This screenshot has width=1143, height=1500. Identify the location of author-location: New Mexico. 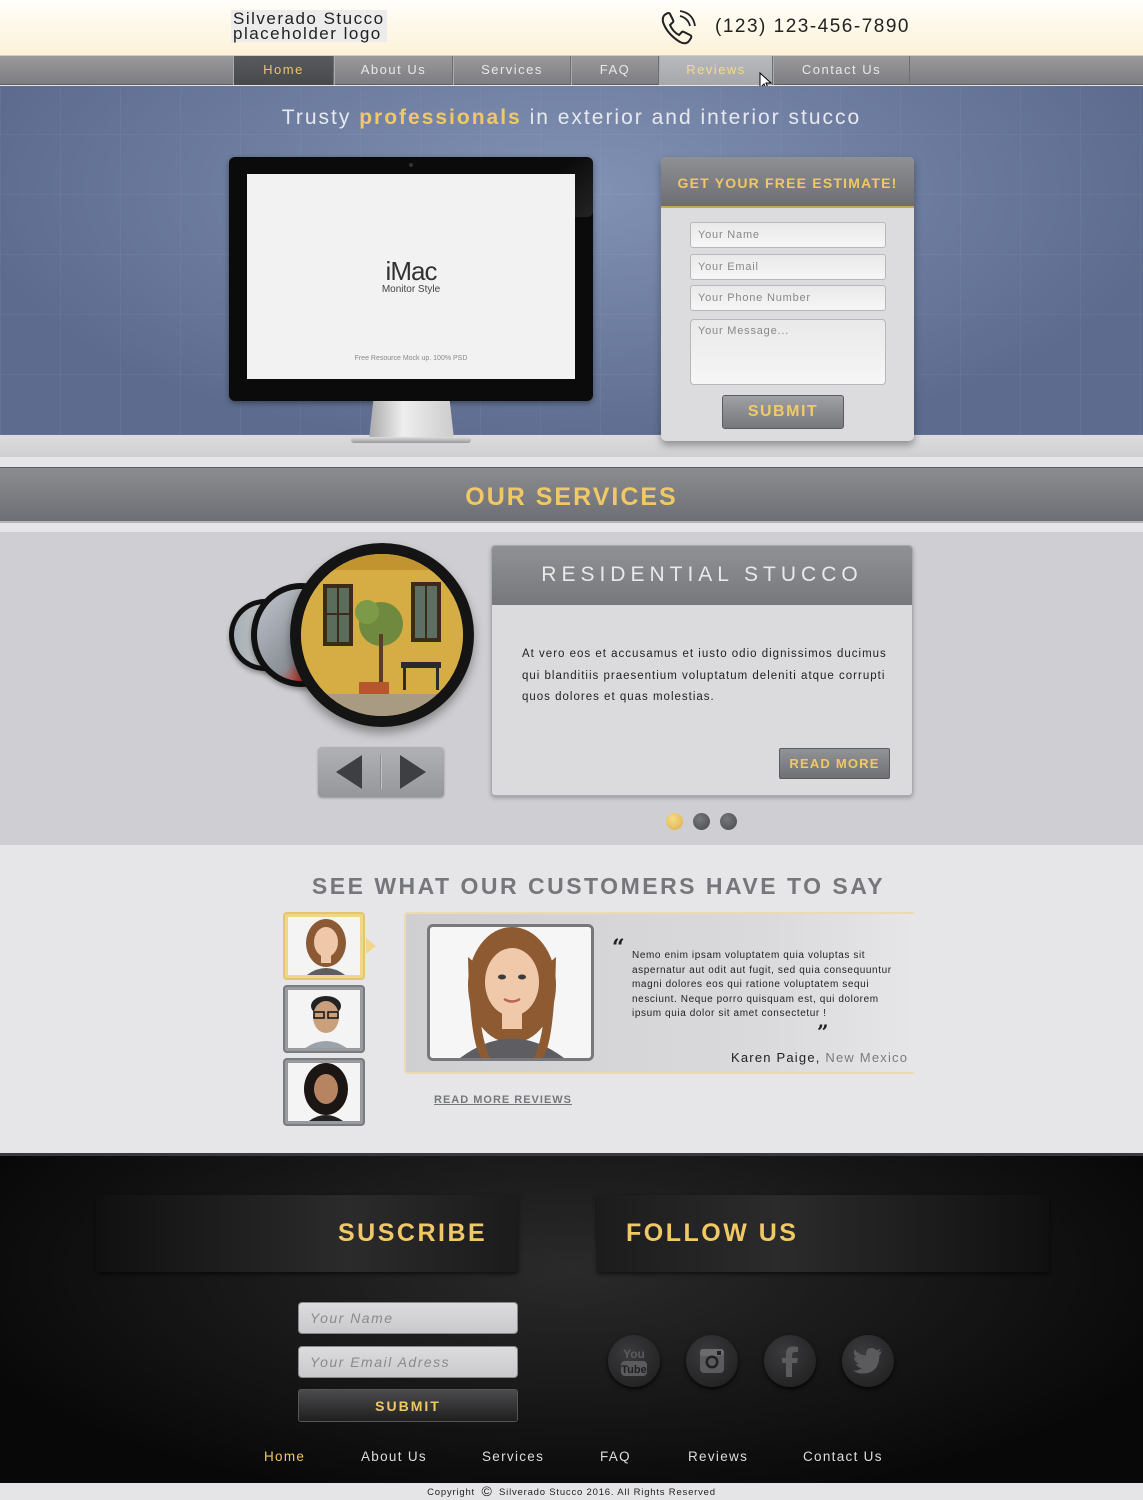
(867, 1057).